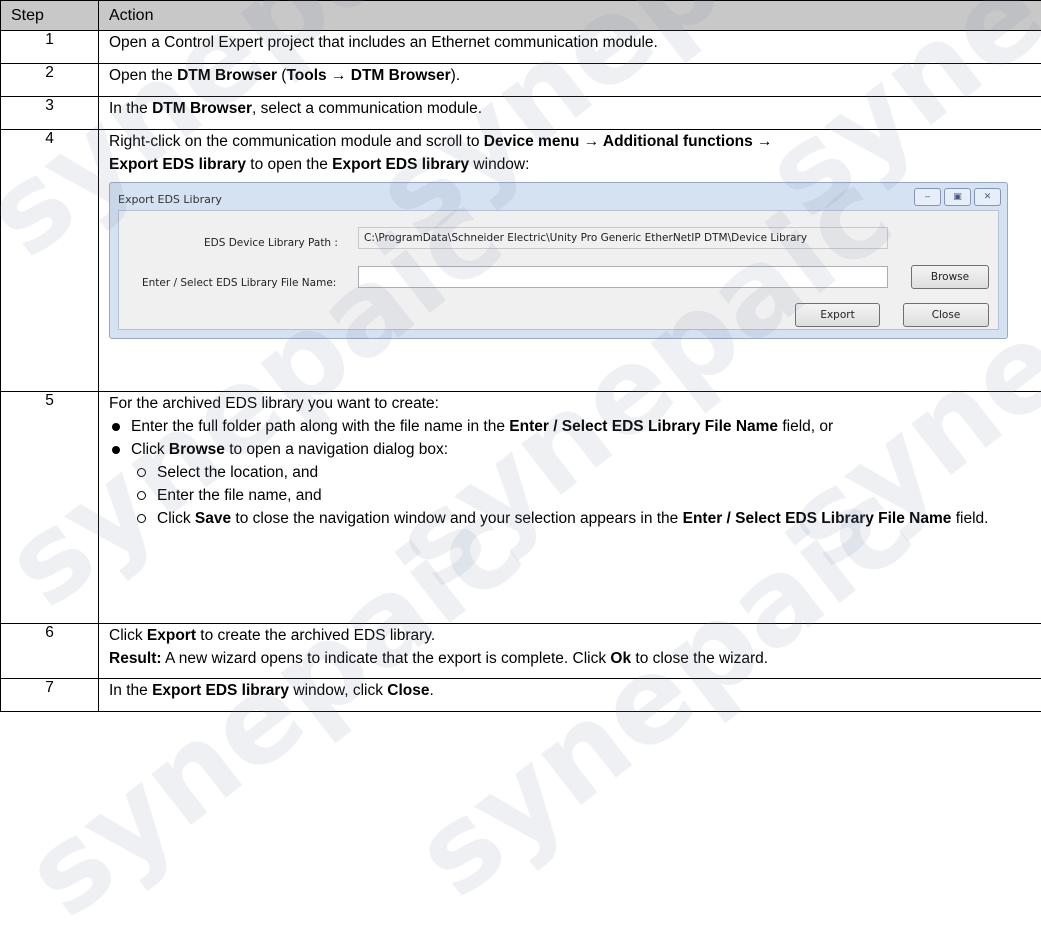  I want to click on close-icon: ✕, so click(987, 197).